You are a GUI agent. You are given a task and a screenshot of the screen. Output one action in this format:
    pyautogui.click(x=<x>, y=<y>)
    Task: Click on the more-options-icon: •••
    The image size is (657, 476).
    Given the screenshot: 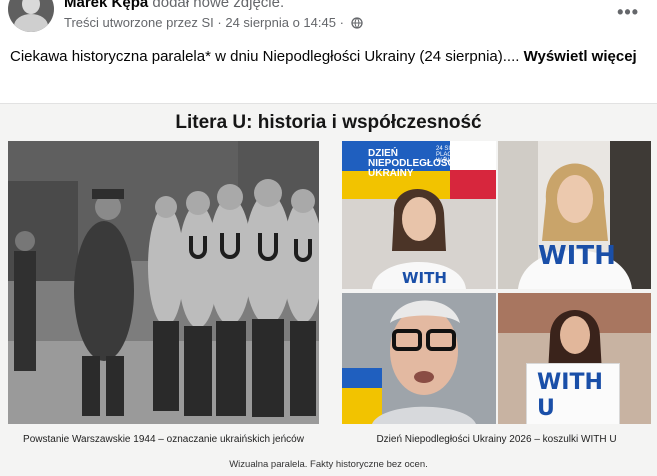 What is the action you would take?
    pyautogui.click(x=628, y=12)
    